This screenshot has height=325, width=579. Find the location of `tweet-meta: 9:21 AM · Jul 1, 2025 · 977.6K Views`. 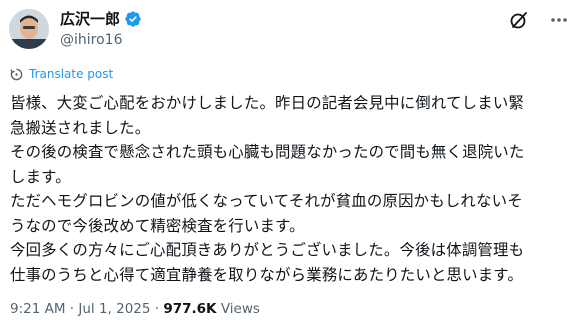

tweet-meta: 9:21 AM · Jul 1, 2025 · 977.6K Views is located at coordinates (135, 309).